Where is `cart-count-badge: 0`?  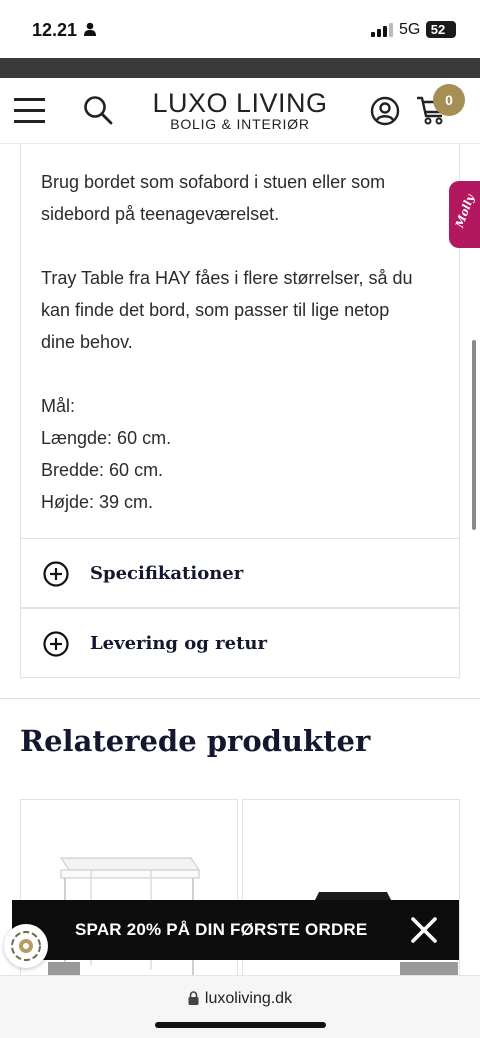
cart-count-badge: 0 is located at coordinates (449, 100).